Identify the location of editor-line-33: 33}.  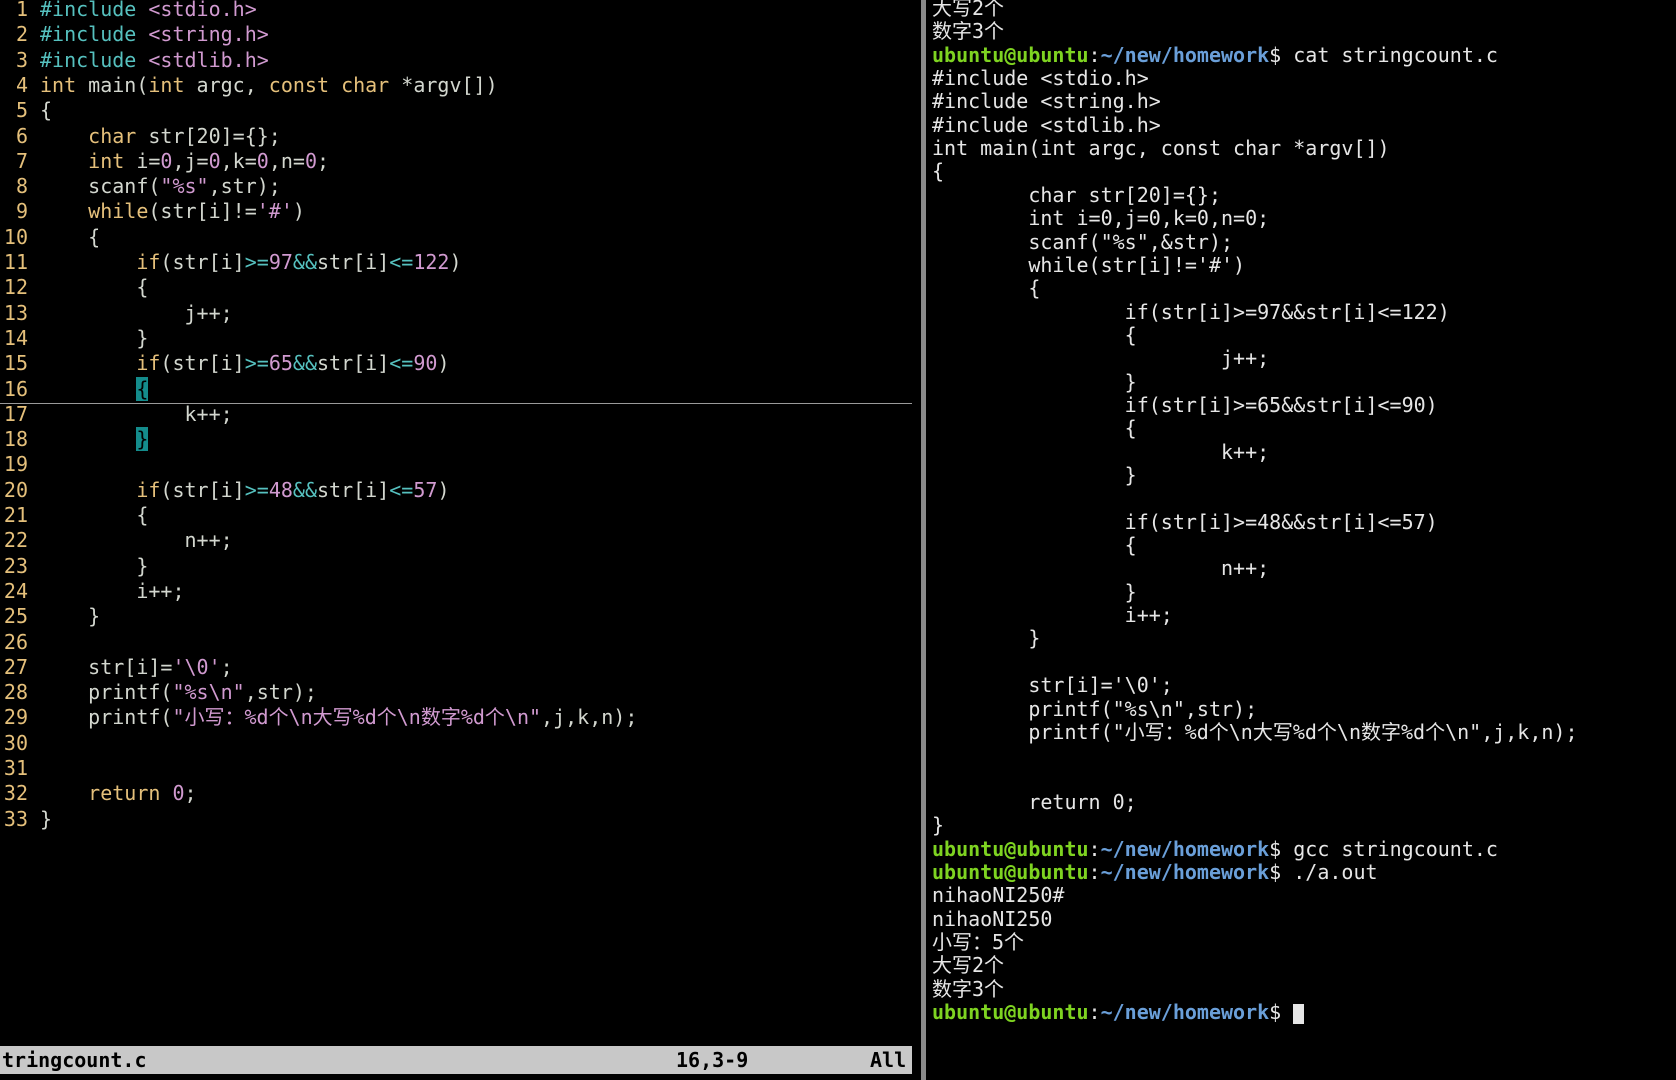
(26, 819).